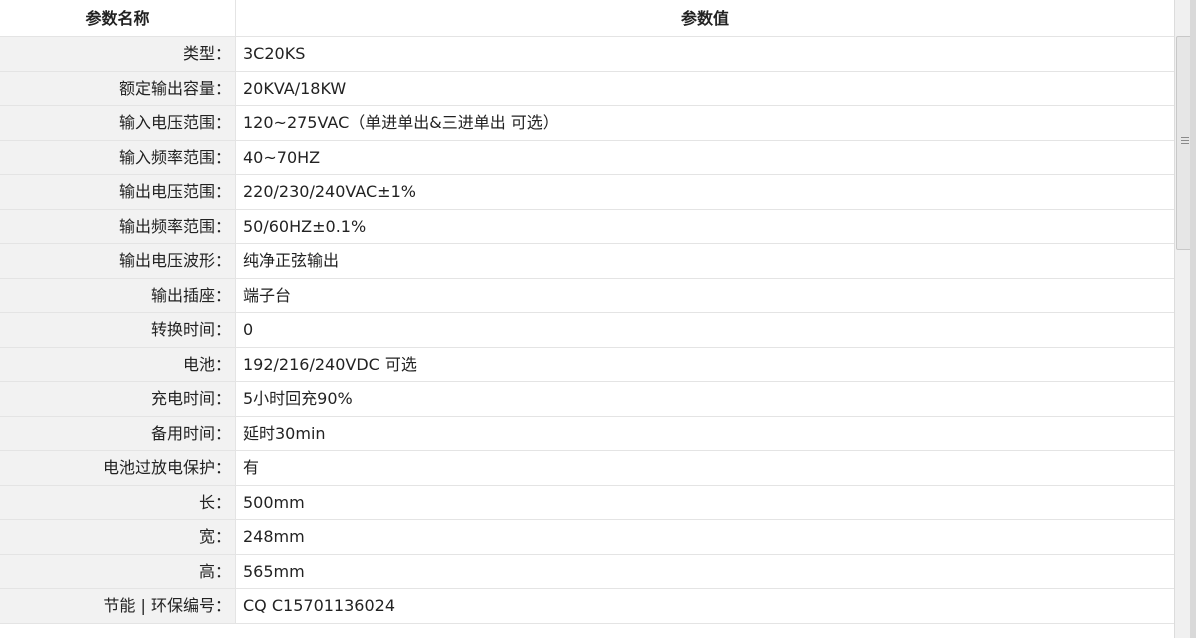 The width and height of the screenshot is (1196, 638). Describe the element at coordinates (705, 261) in the screenshot. I see `param-value: 纯净正弦输出` at that location.